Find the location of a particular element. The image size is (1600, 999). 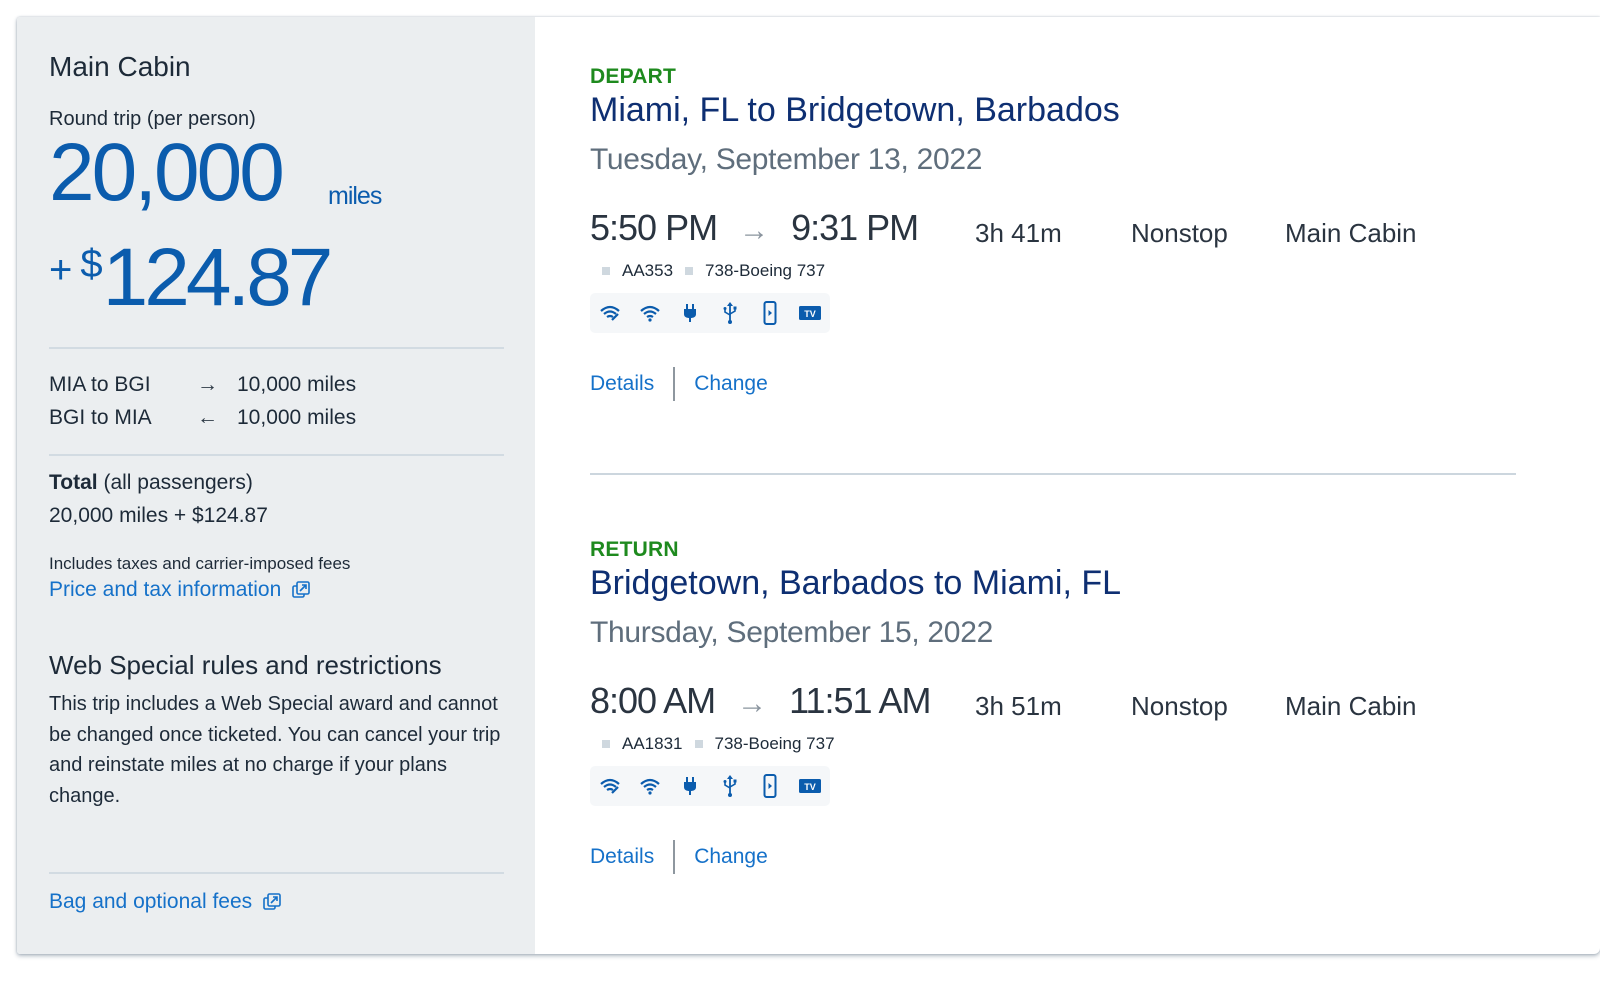

flight-info: AA353 738-Boeing 737 is located at coordinates (707, 271).